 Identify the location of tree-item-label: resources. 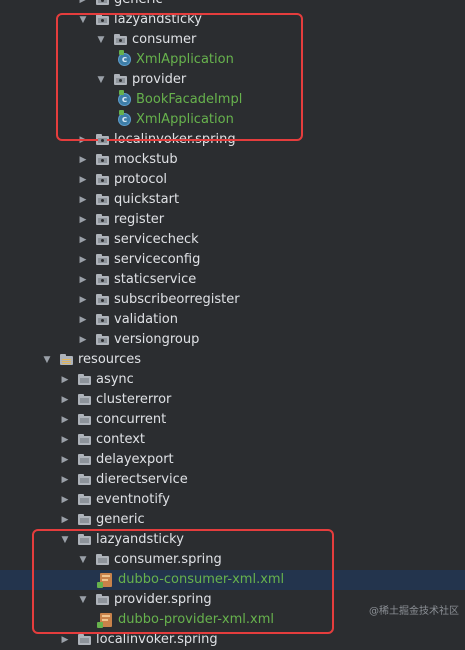
(110, 359).